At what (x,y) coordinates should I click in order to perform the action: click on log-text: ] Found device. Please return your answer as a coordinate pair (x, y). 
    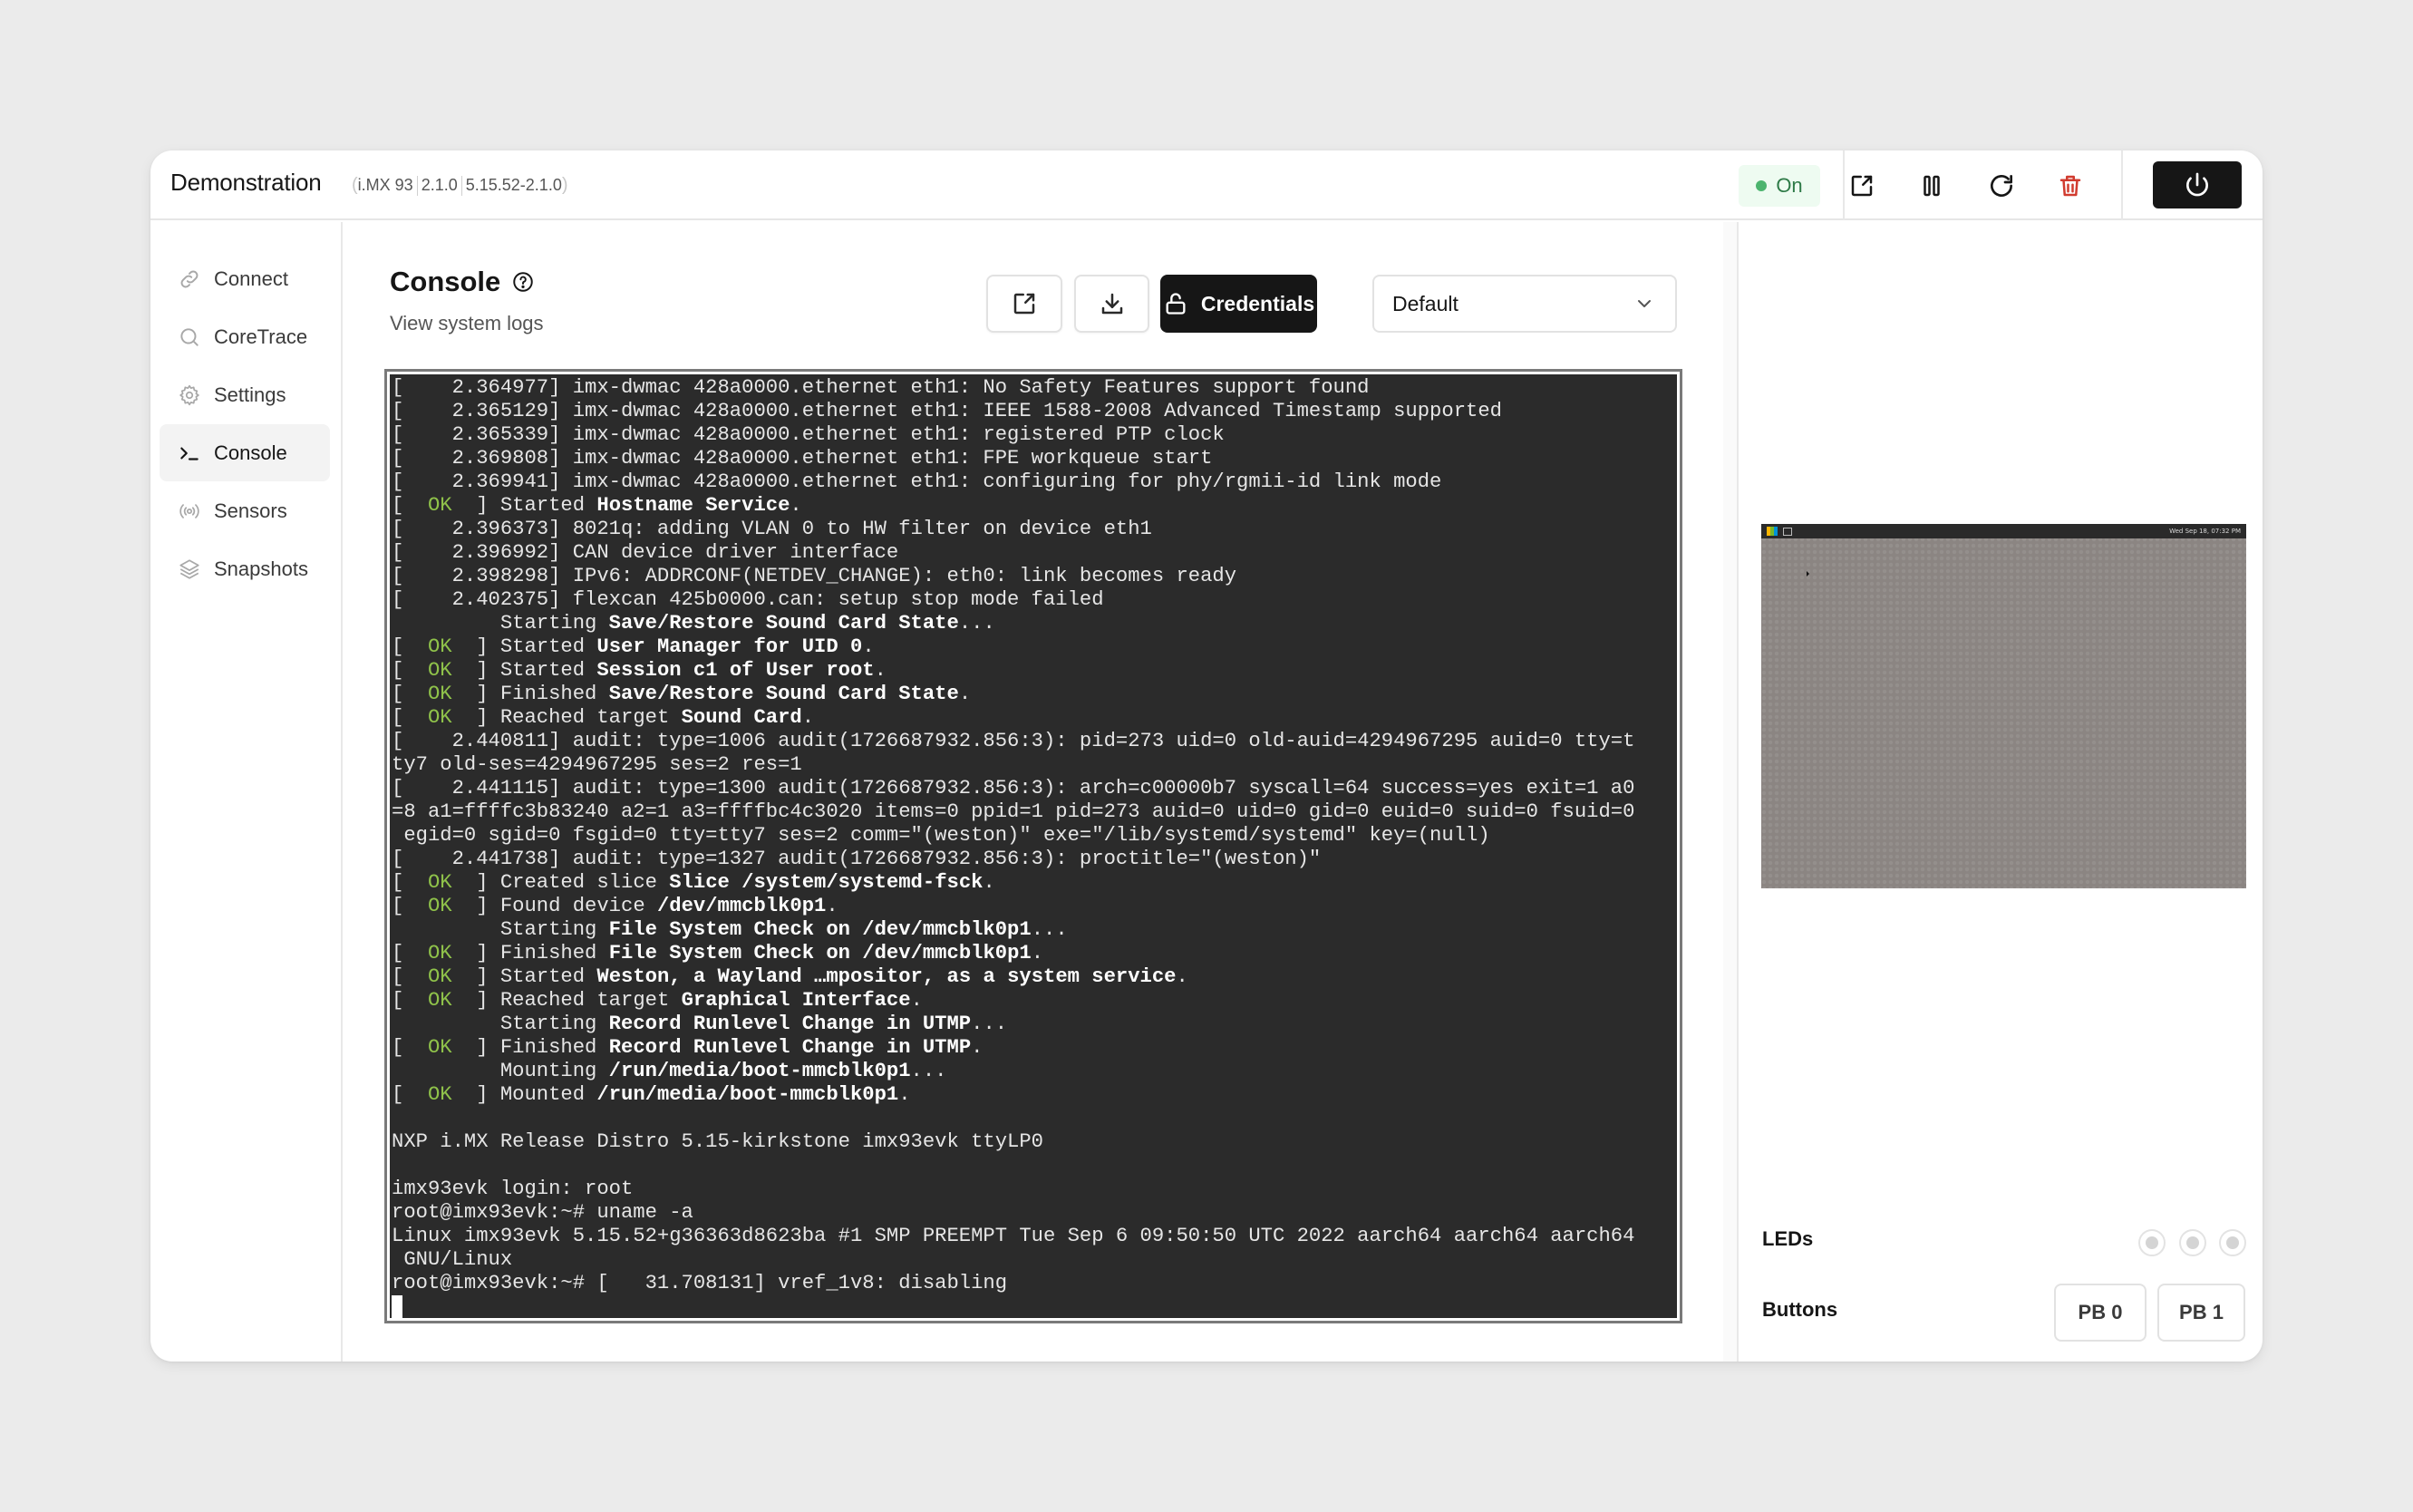
    Looking at the image, I should click on (554, 906).